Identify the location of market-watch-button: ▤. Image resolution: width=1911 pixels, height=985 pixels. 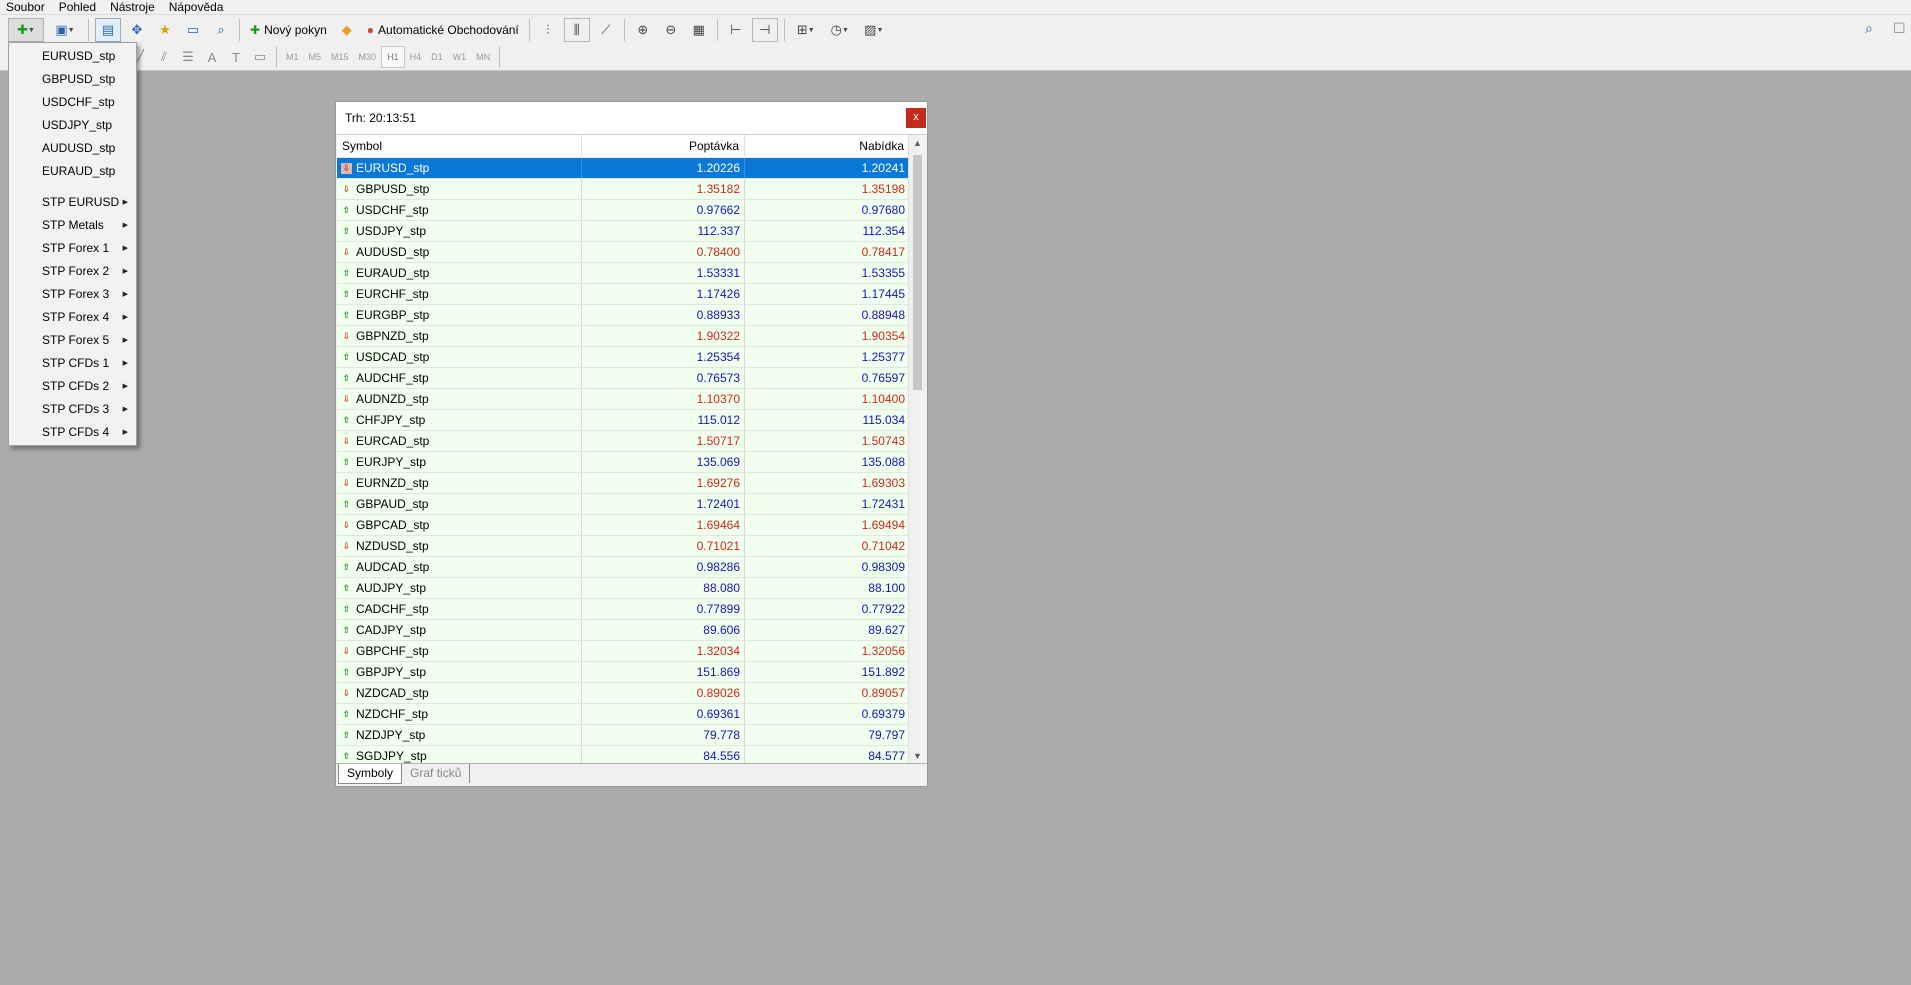
(108, 30).